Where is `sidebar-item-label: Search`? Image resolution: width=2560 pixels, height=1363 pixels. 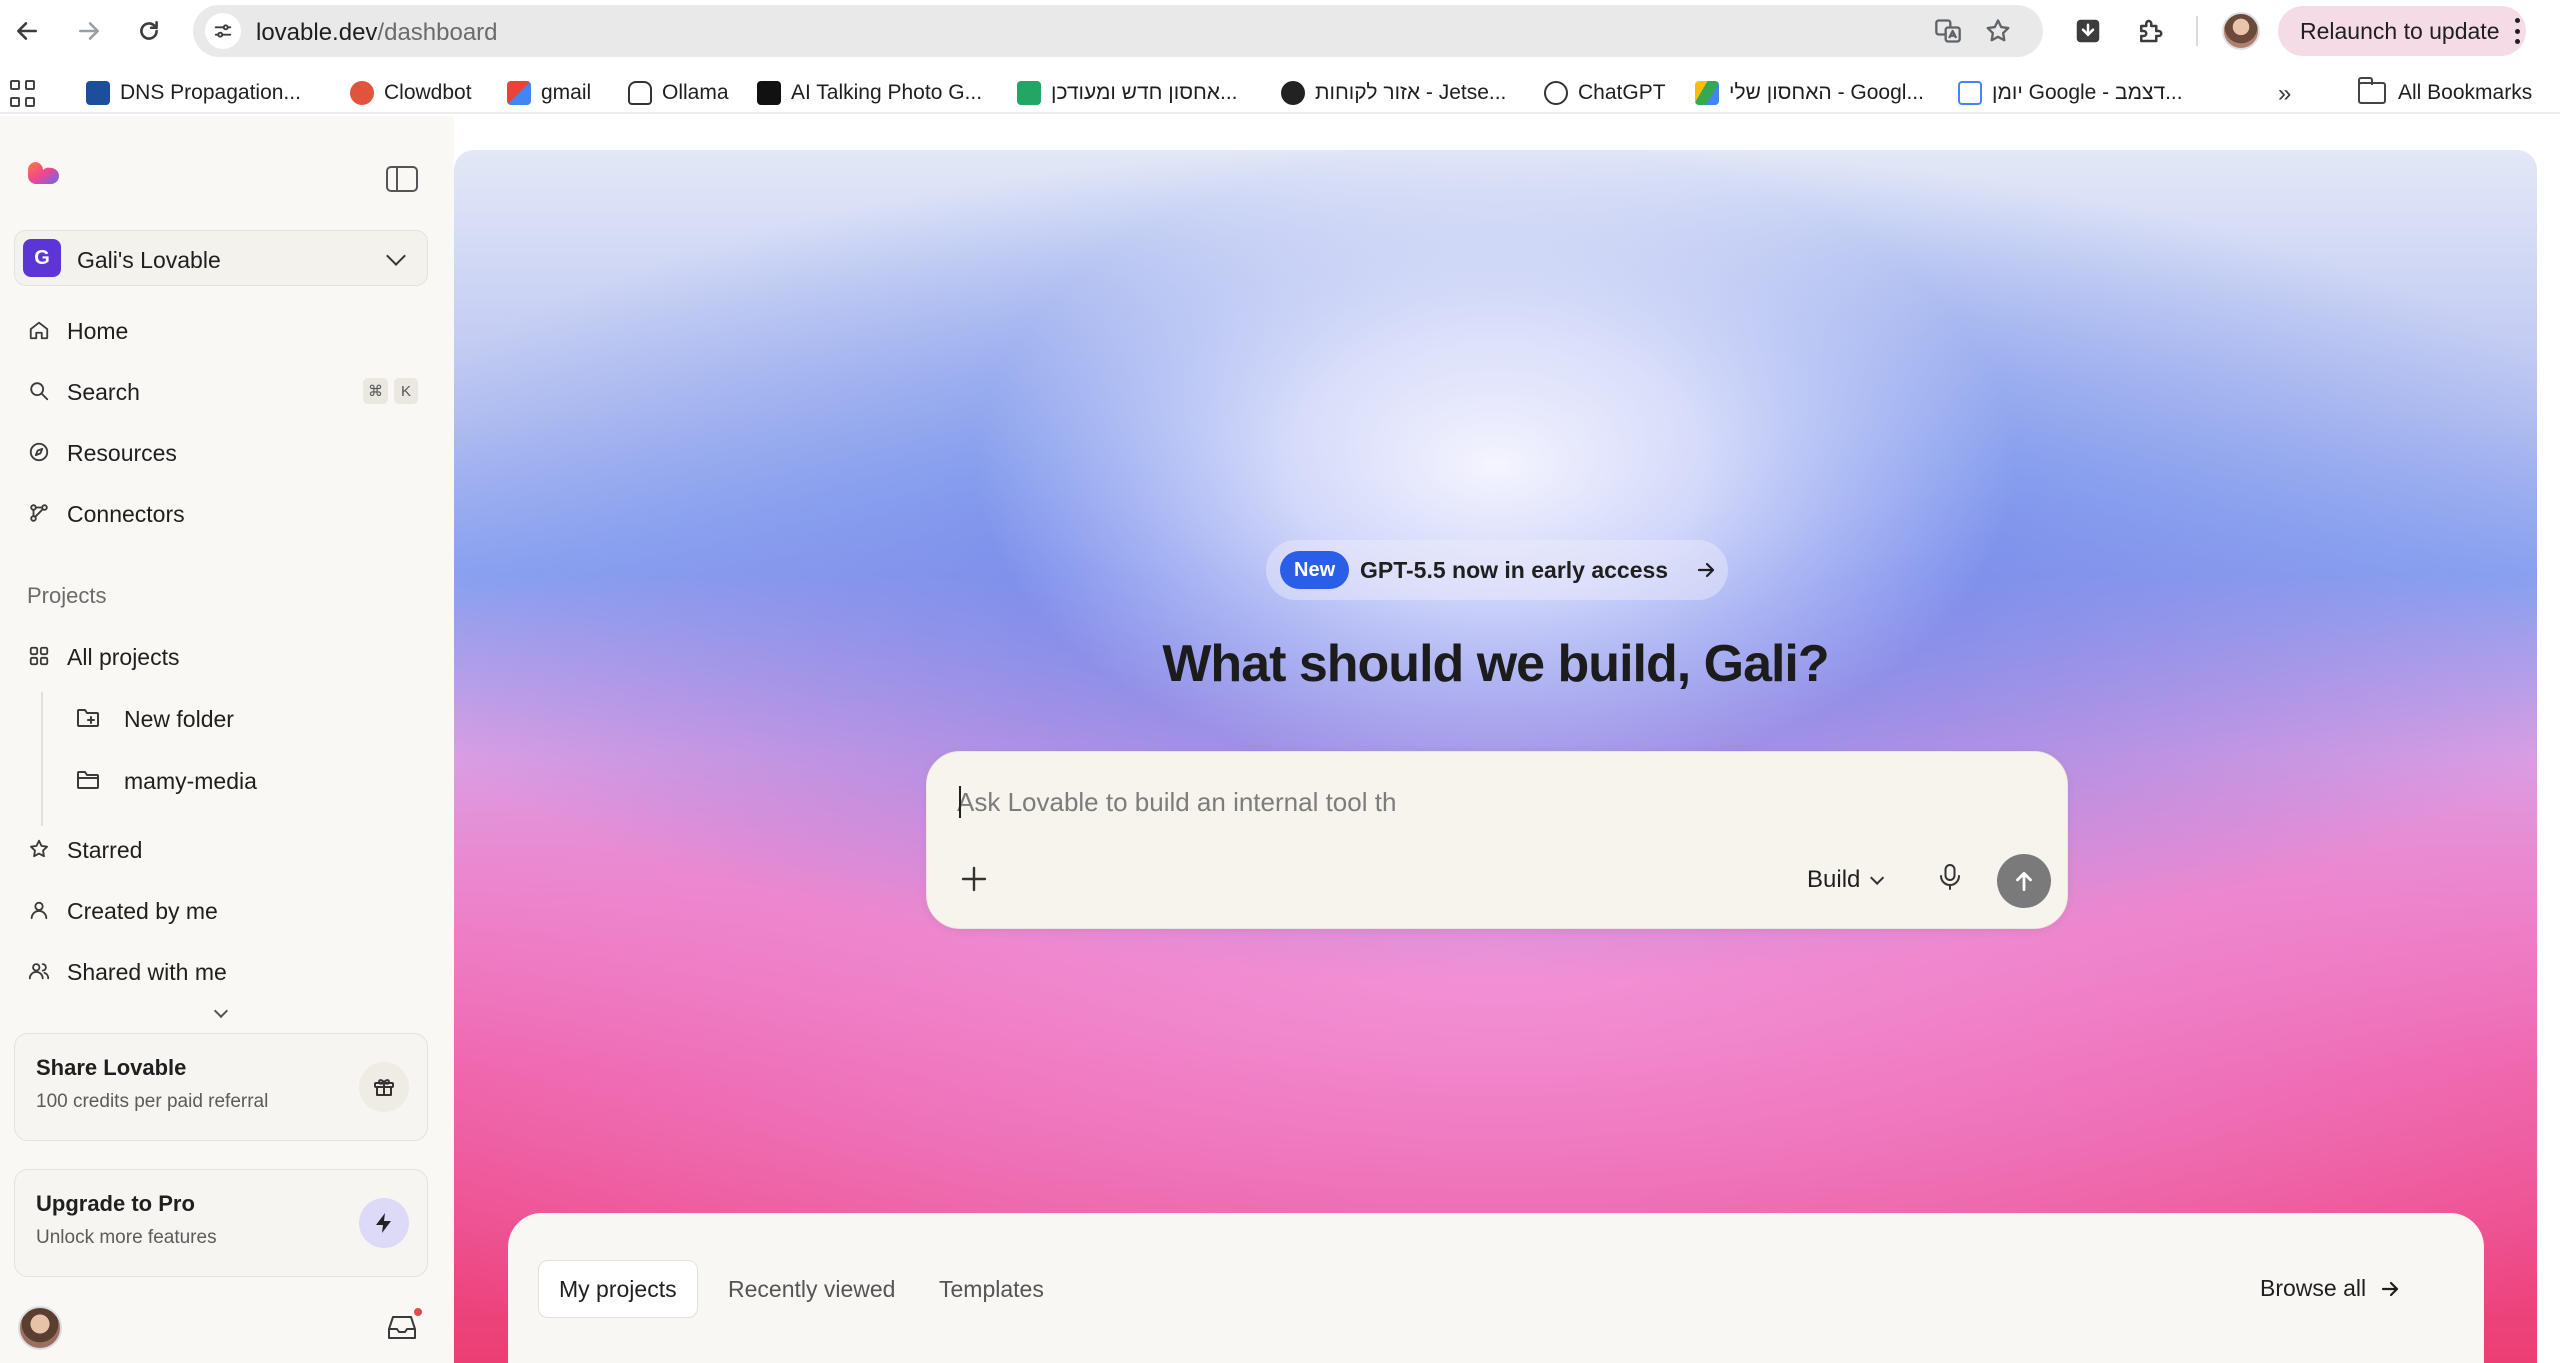 sidebar-item-label: Search is located at coordinates (103, 392).